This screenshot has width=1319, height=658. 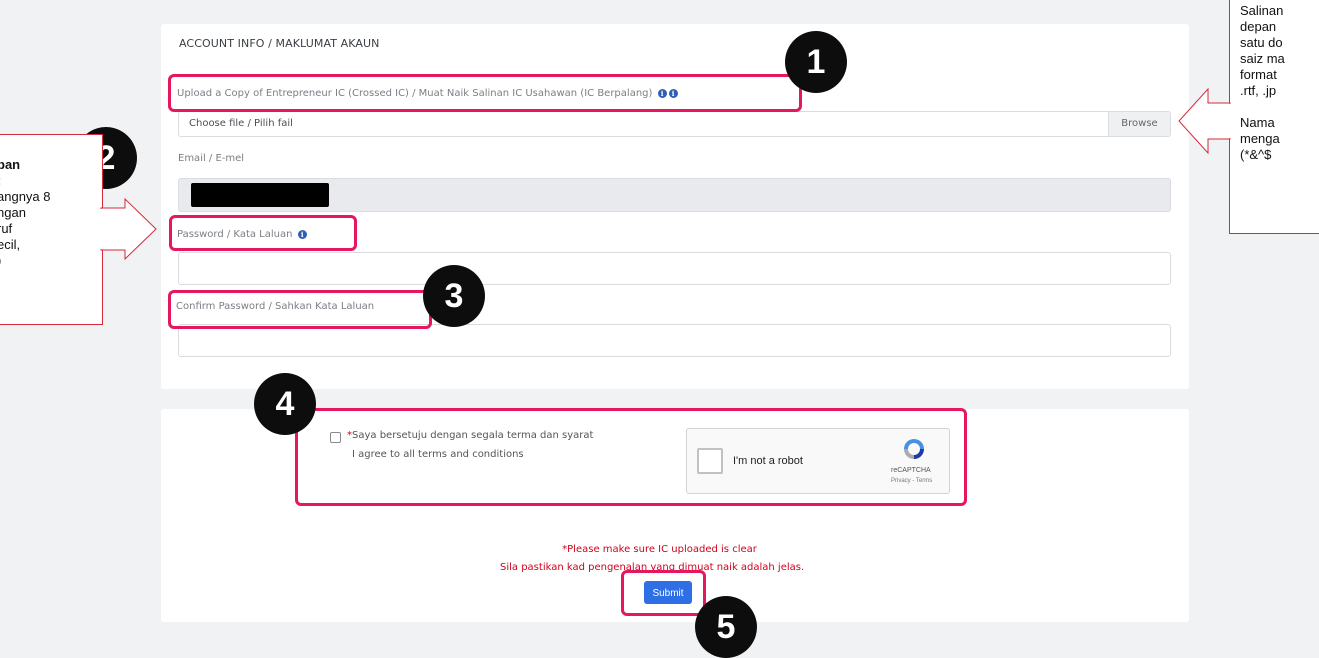 What do you see at coordinates (241, 123) in the screenshot?
I see `file-placeholder: Choose file / Pilih fail` at bounding box center [241, 123].